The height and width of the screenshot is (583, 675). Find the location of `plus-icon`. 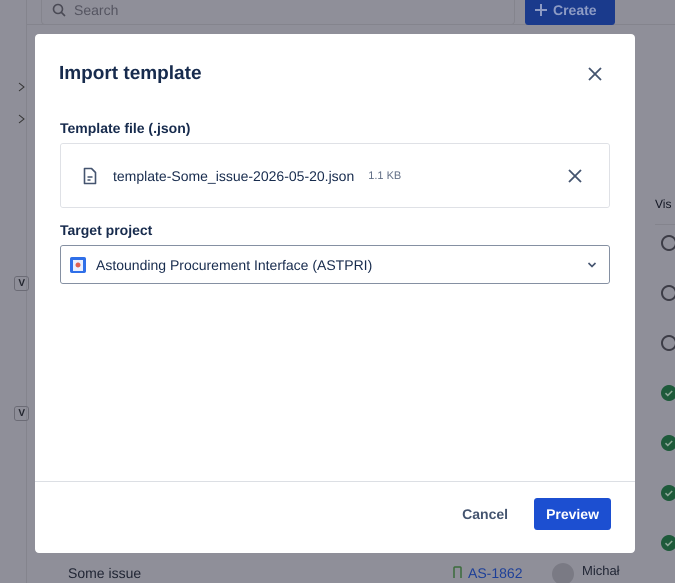

plus-icon is located at coordinates (541, 10).